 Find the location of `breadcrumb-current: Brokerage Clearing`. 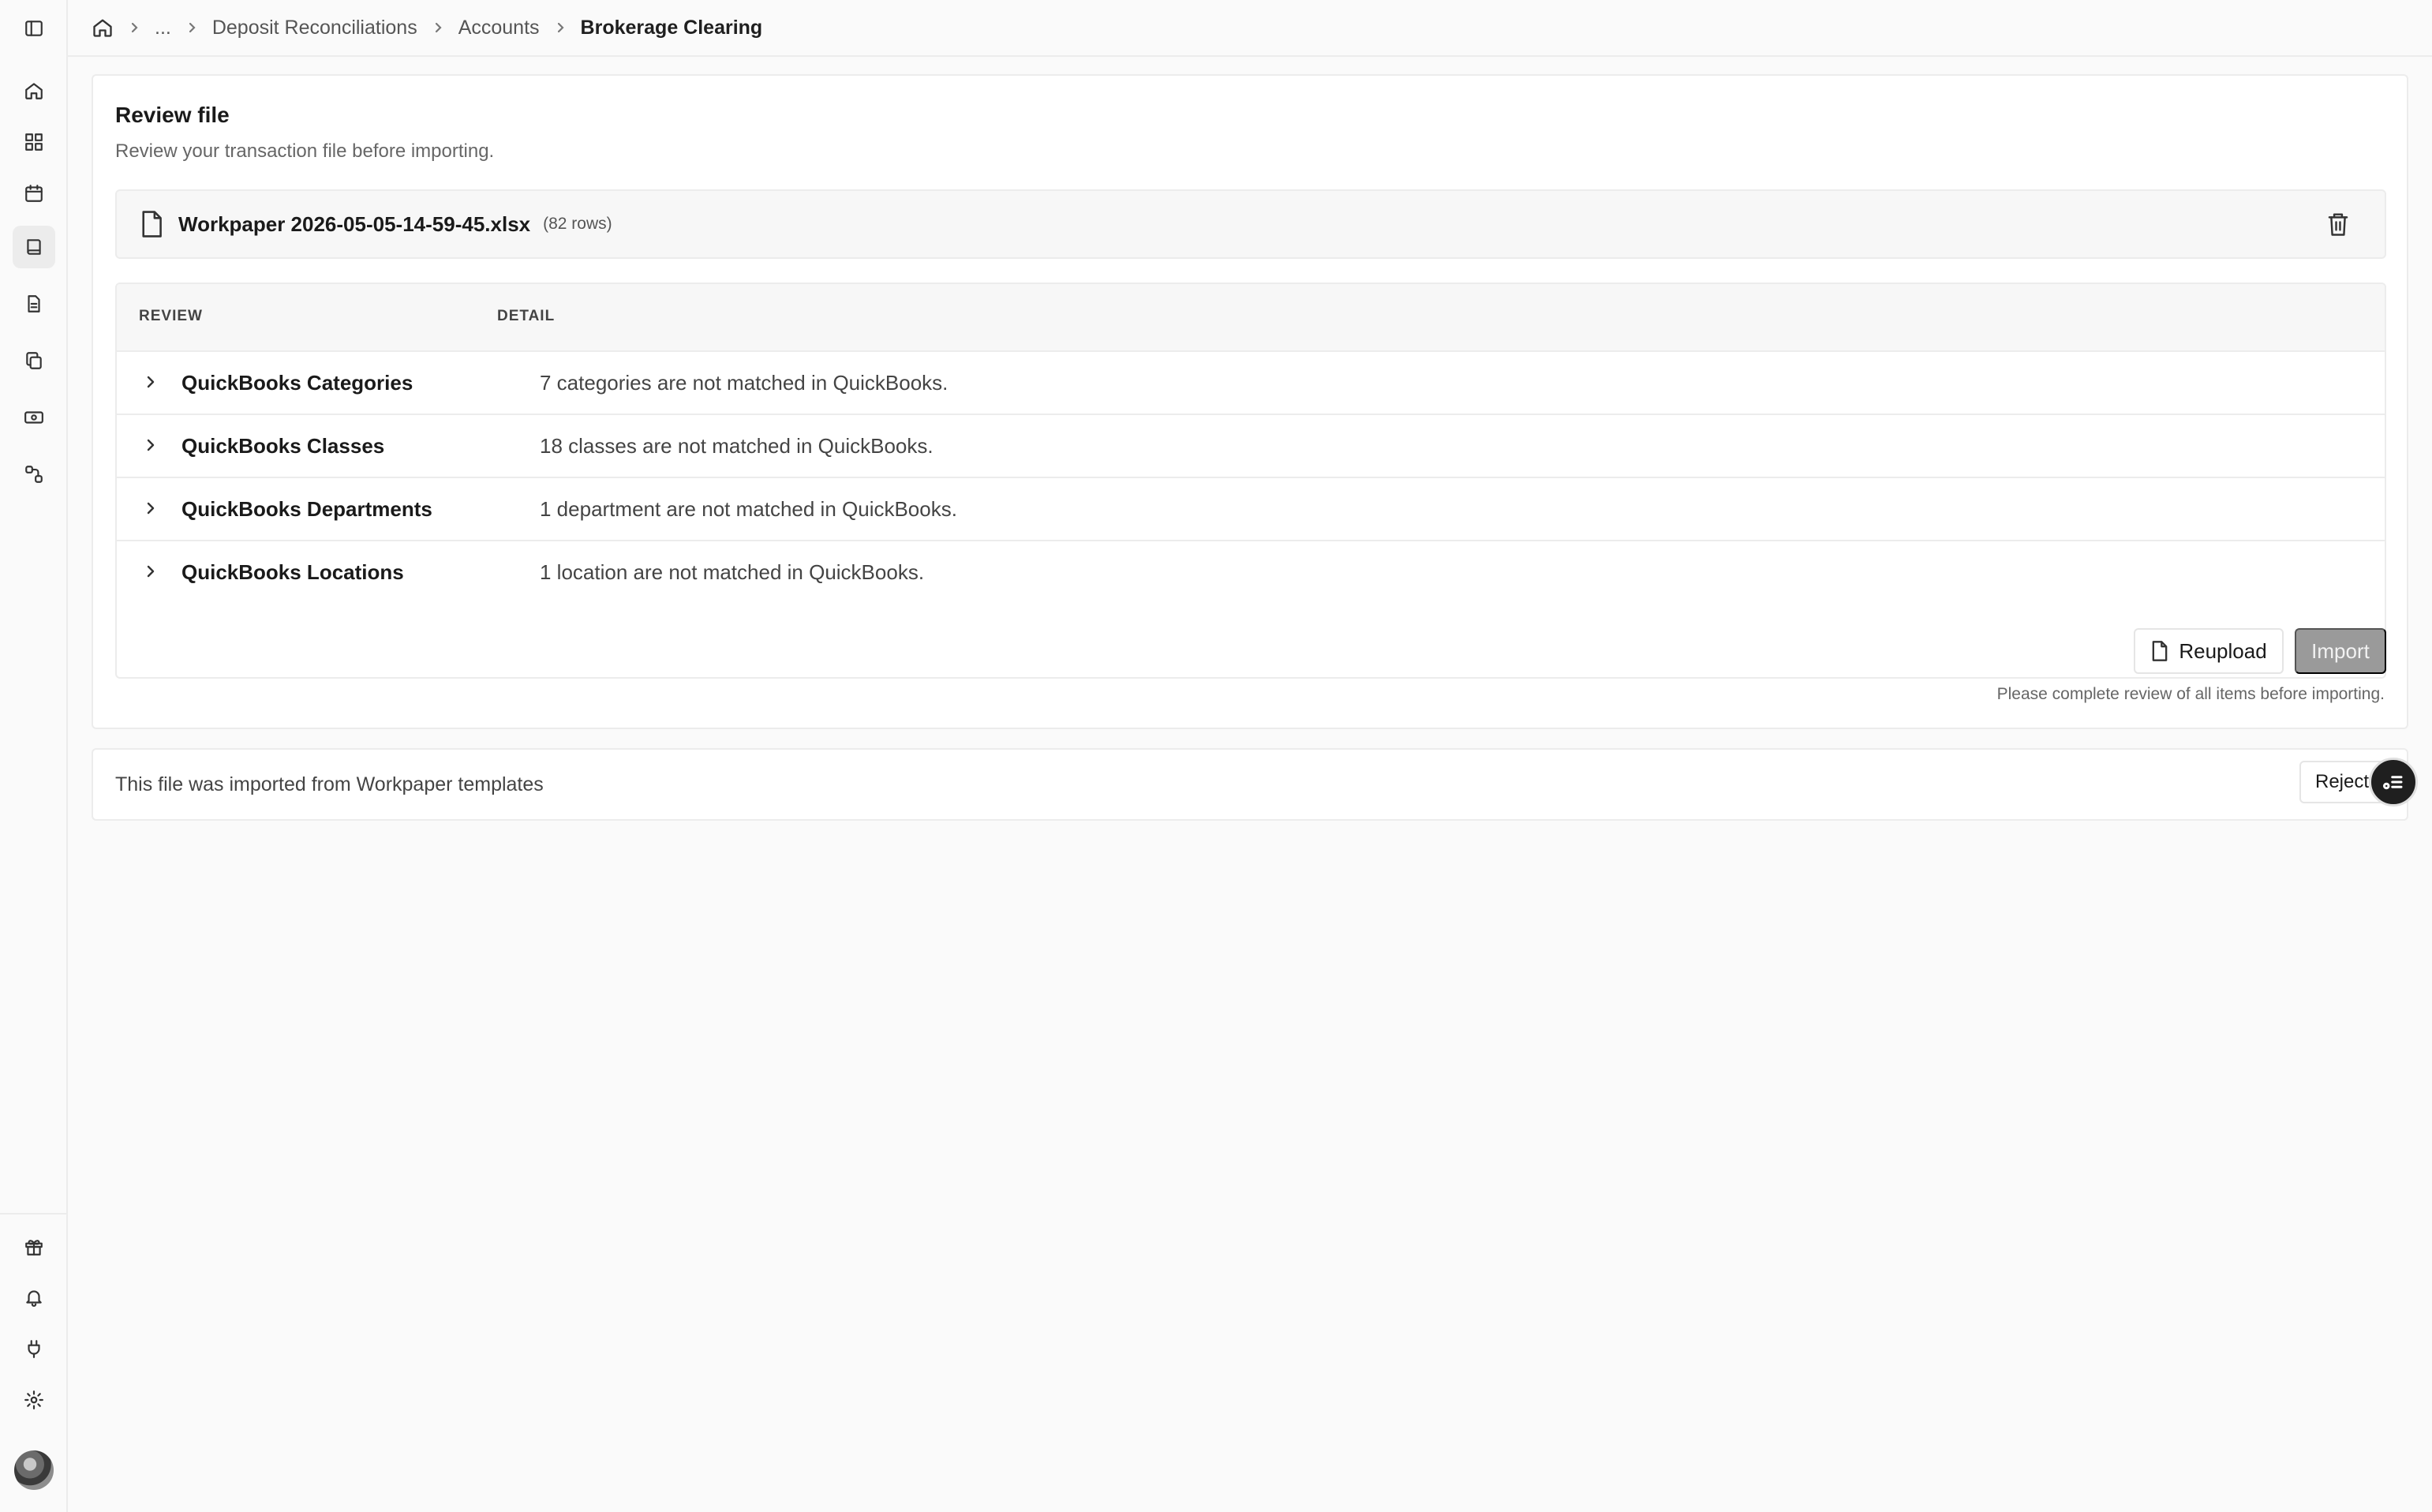

breadcrumb-current: Brokerage Clearing is located at coordinates (672, 28).